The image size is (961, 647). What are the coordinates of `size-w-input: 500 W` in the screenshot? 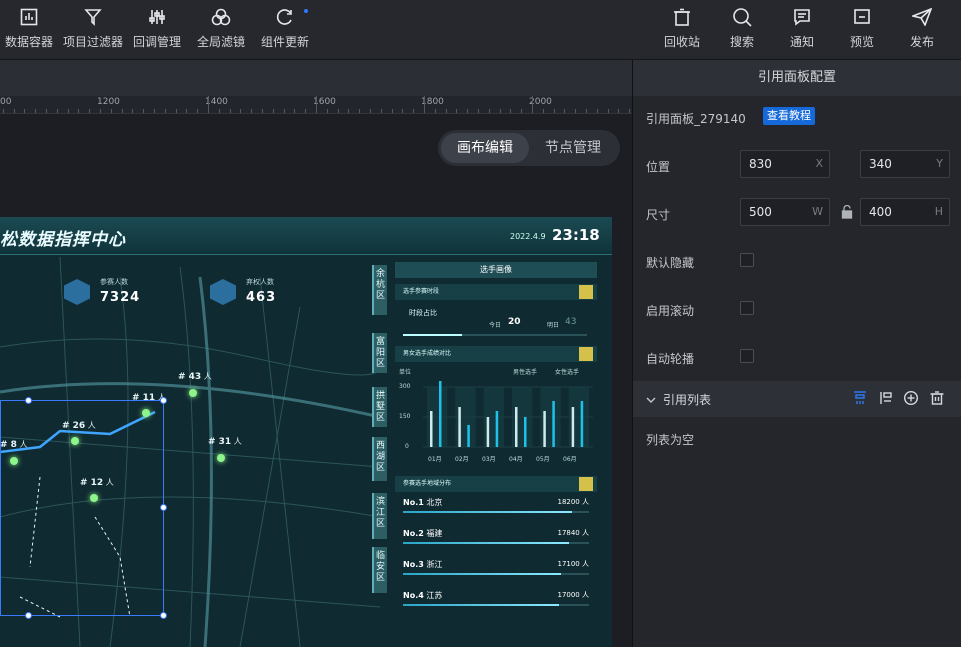 It's located at (785, 212).